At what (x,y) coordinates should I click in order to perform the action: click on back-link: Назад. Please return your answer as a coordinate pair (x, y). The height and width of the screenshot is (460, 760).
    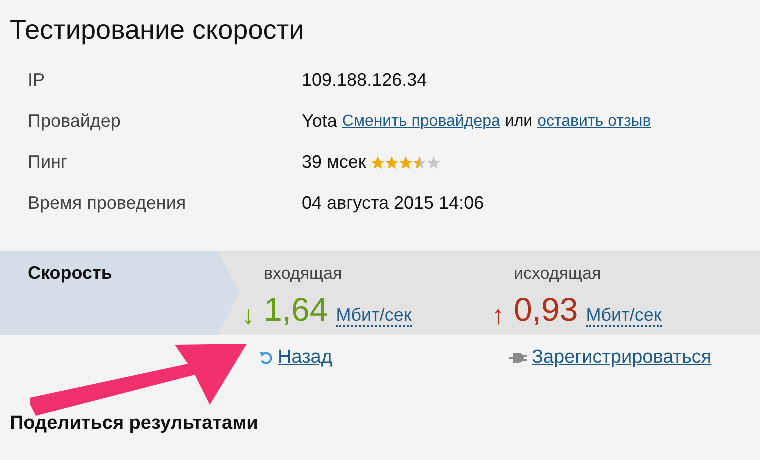
    Looking at the image, I should click on (305, 358).